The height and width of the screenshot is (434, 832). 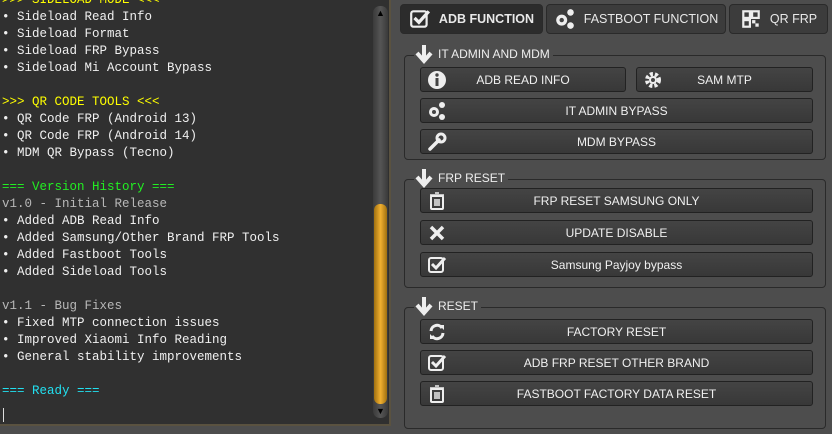 What do you see at coordinates (85, 255) in the screenshot?
I see `log-line: • Added Fastboot Tools` at bounding box center [85, 255].